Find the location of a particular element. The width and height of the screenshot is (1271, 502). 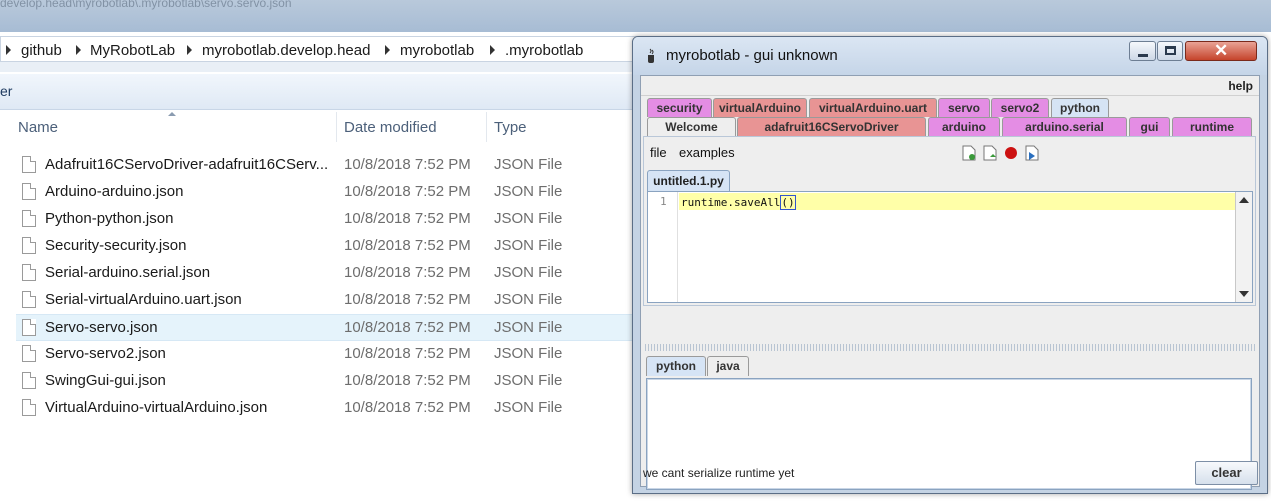

bracket-match-highlight: () is located at coordinates (788, 202).